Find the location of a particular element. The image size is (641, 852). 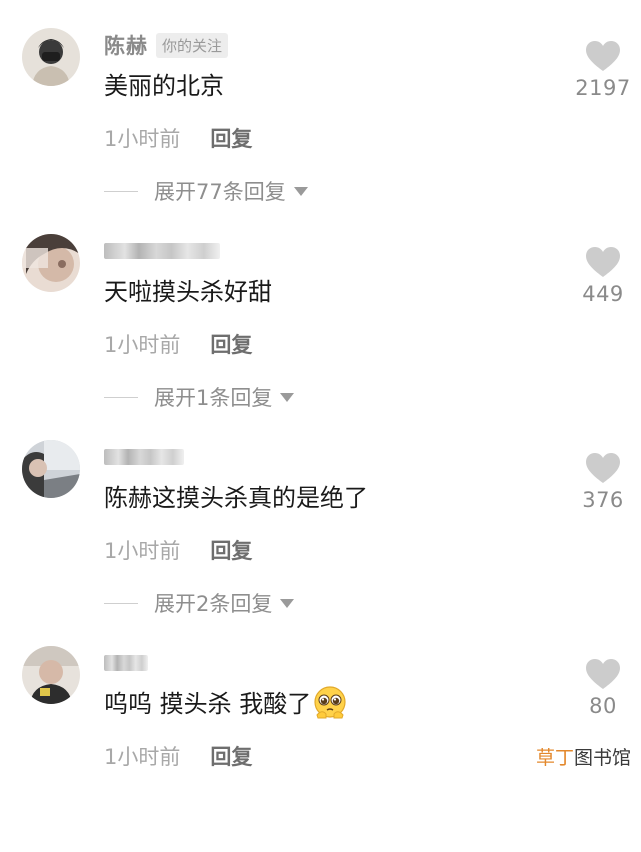

like-count: 376 is located at coordinates (603, 500).